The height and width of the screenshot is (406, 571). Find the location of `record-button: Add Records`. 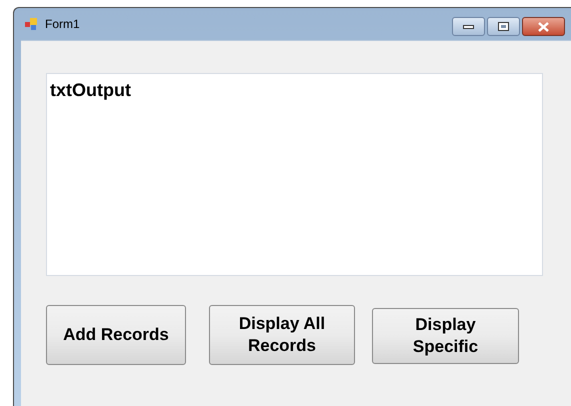

record-button: Add Records is located at coordinates (116, 335).